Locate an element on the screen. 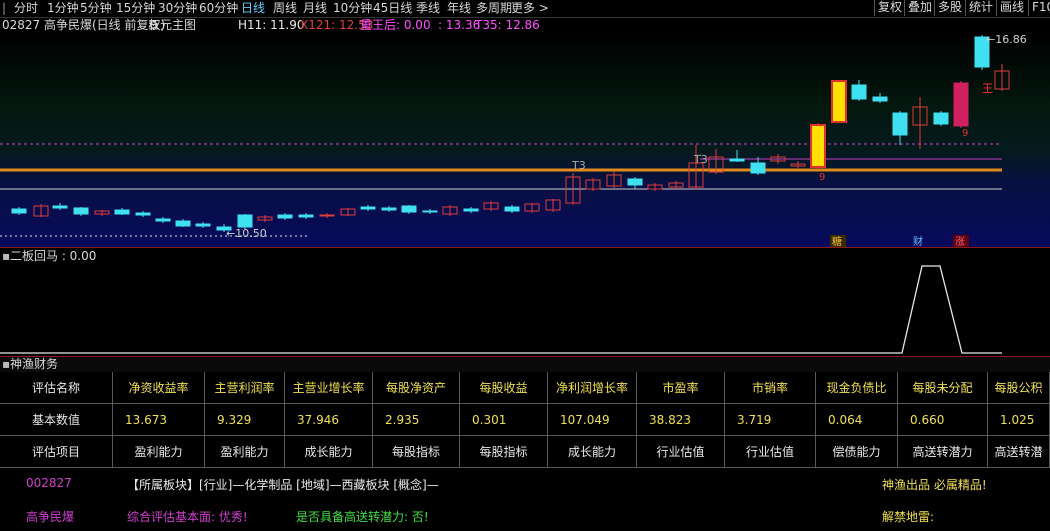 This screenshot has width=1050, height=531. category-cell: 高送转潜力 is located at coordinates (943, 452).